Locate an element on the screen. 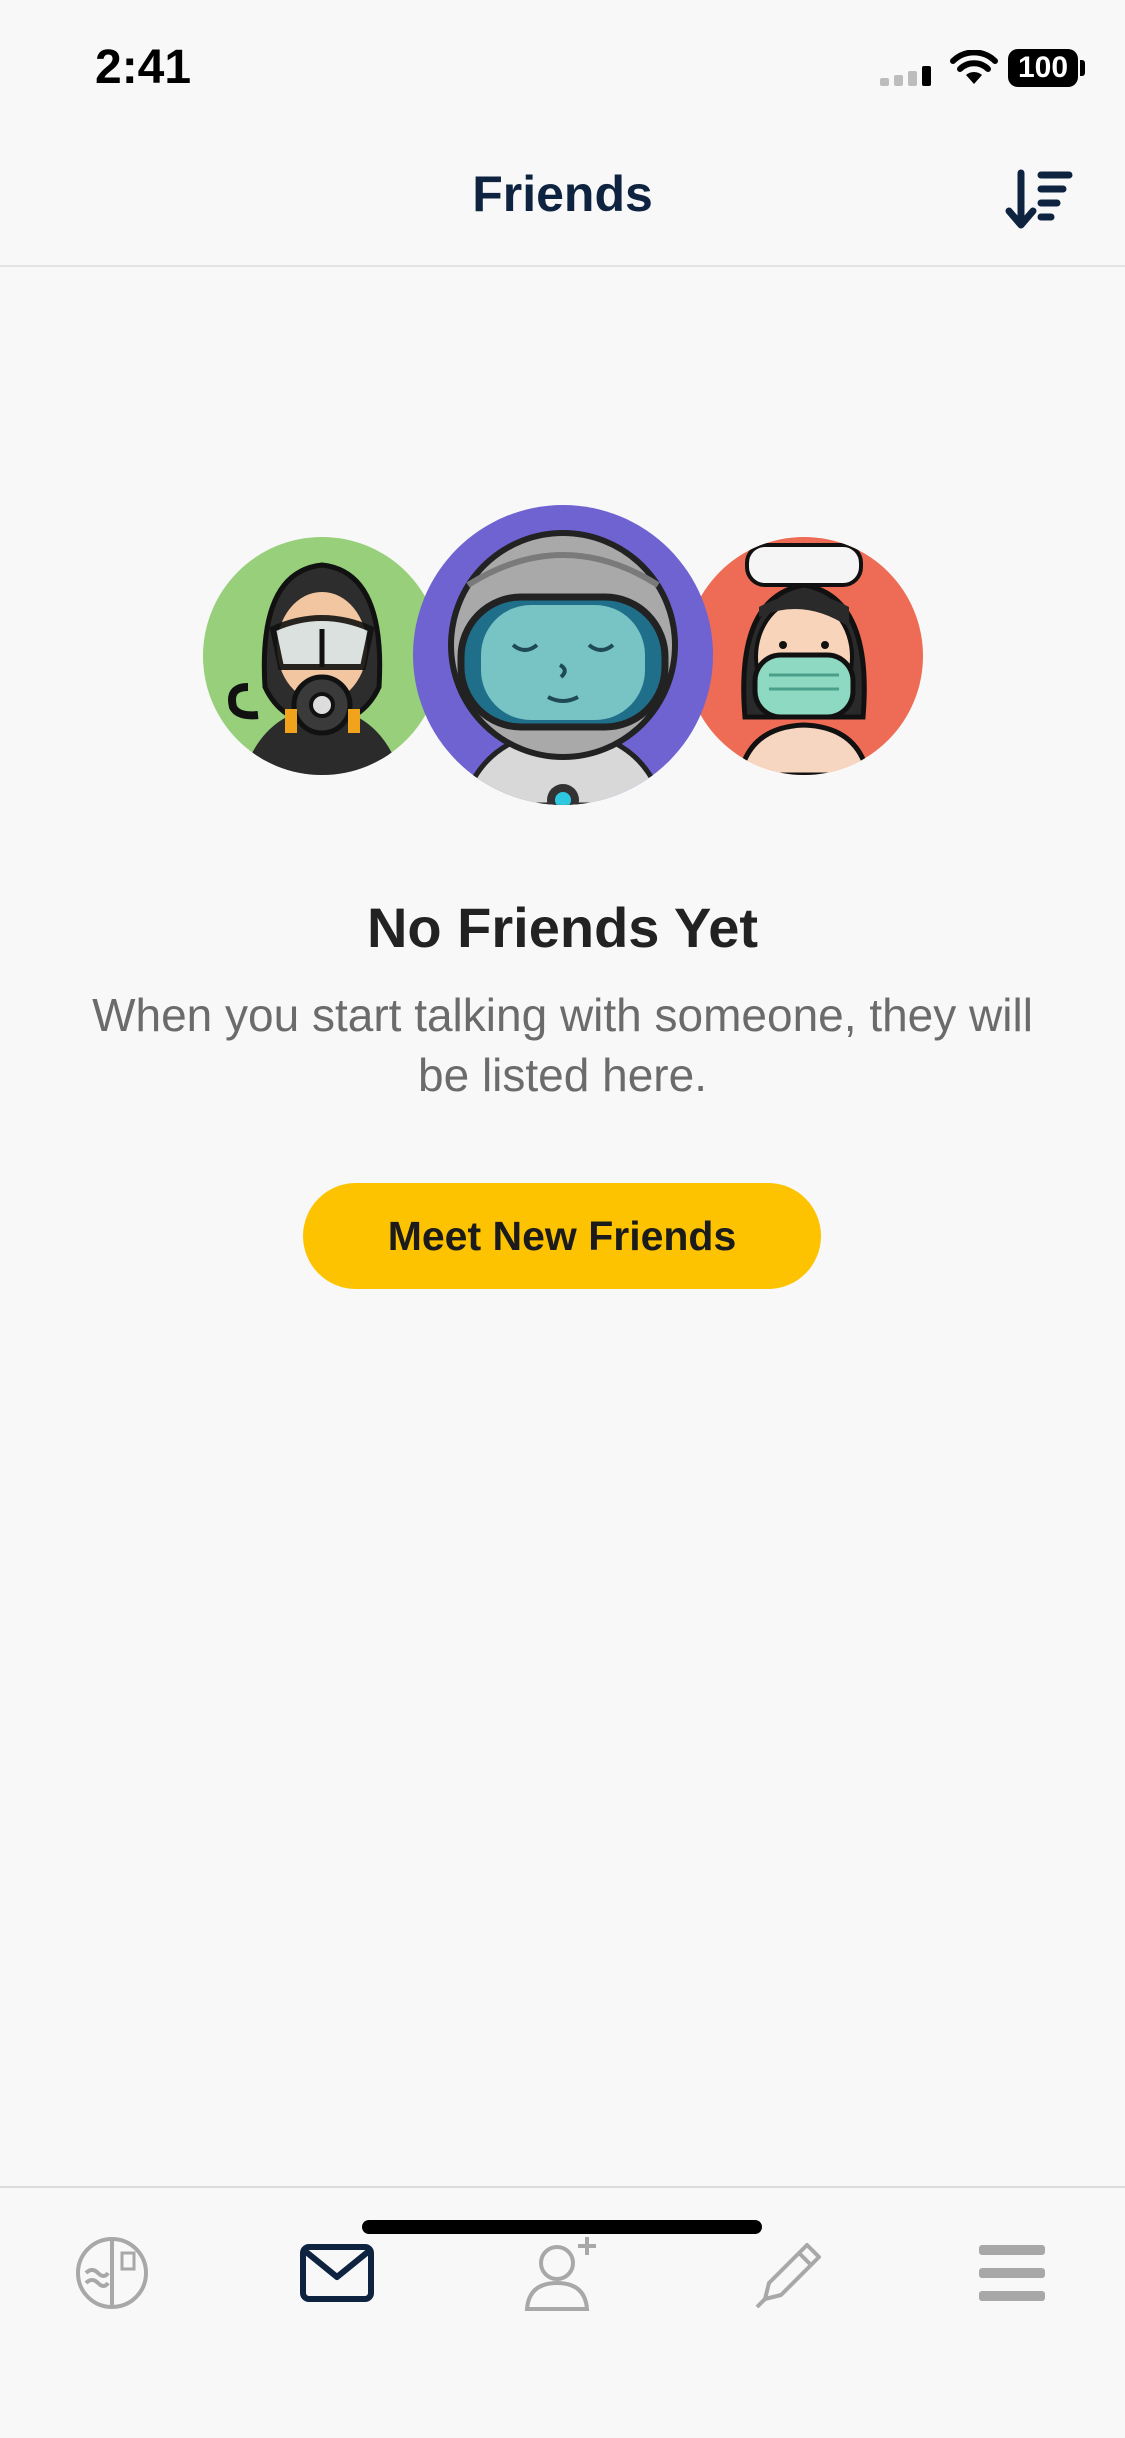  tab-menu is located at coordinates (1012, 2273).